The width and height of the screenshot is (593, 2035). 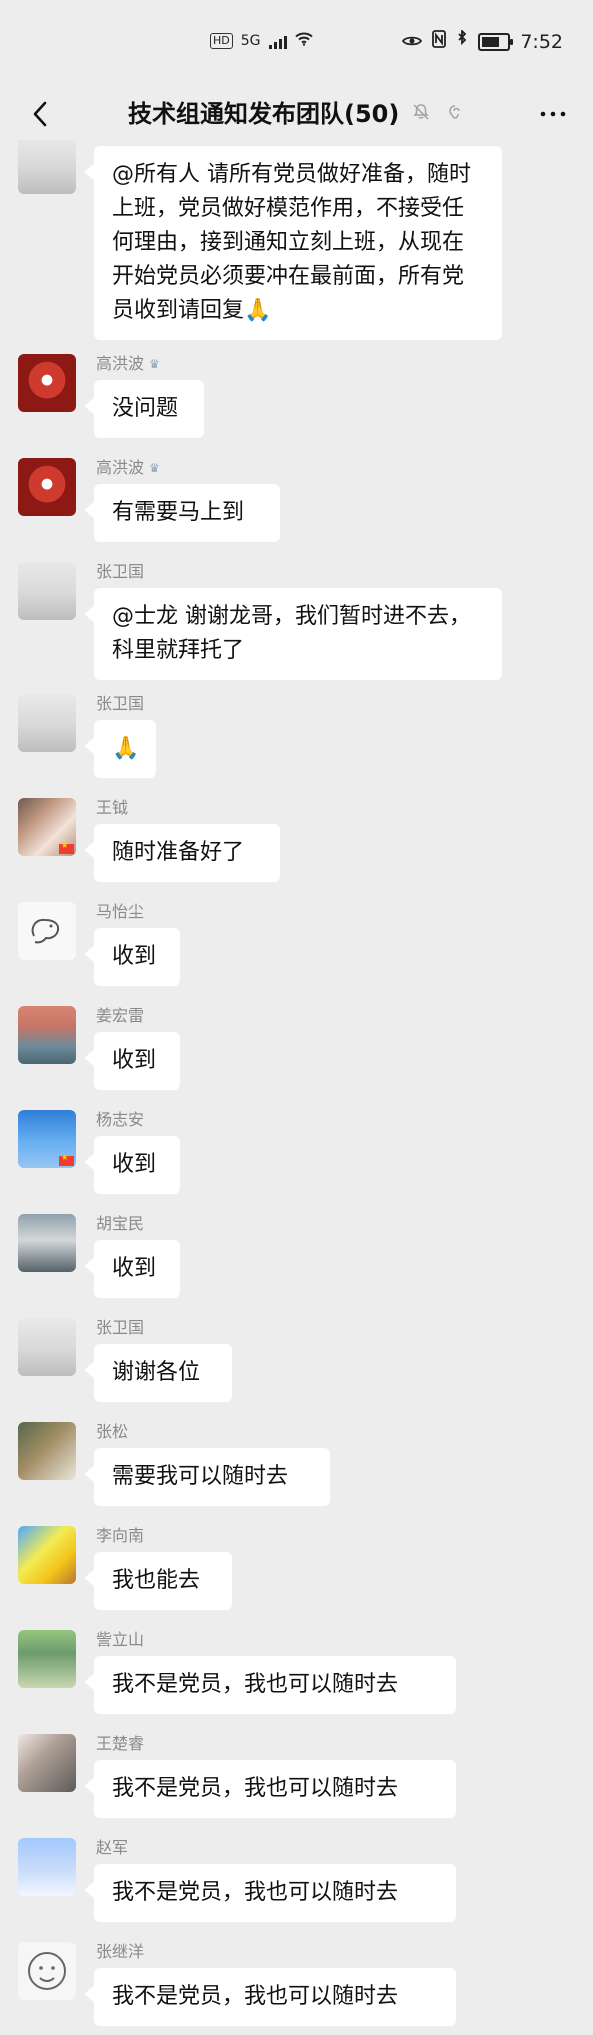 What do you see at coordinates (120, 1119) in the screenshot?
I see `sender-name: 杨志安` at bounding box center [120, 1119].